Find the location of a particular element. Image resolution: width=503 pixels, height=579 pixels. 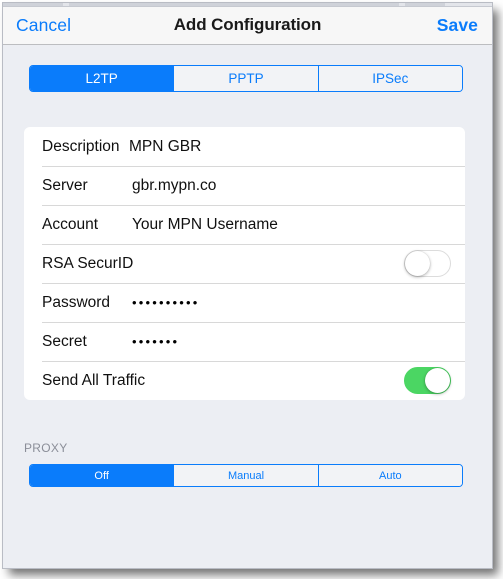

row-label: Server is located at coordinates (65, 185).